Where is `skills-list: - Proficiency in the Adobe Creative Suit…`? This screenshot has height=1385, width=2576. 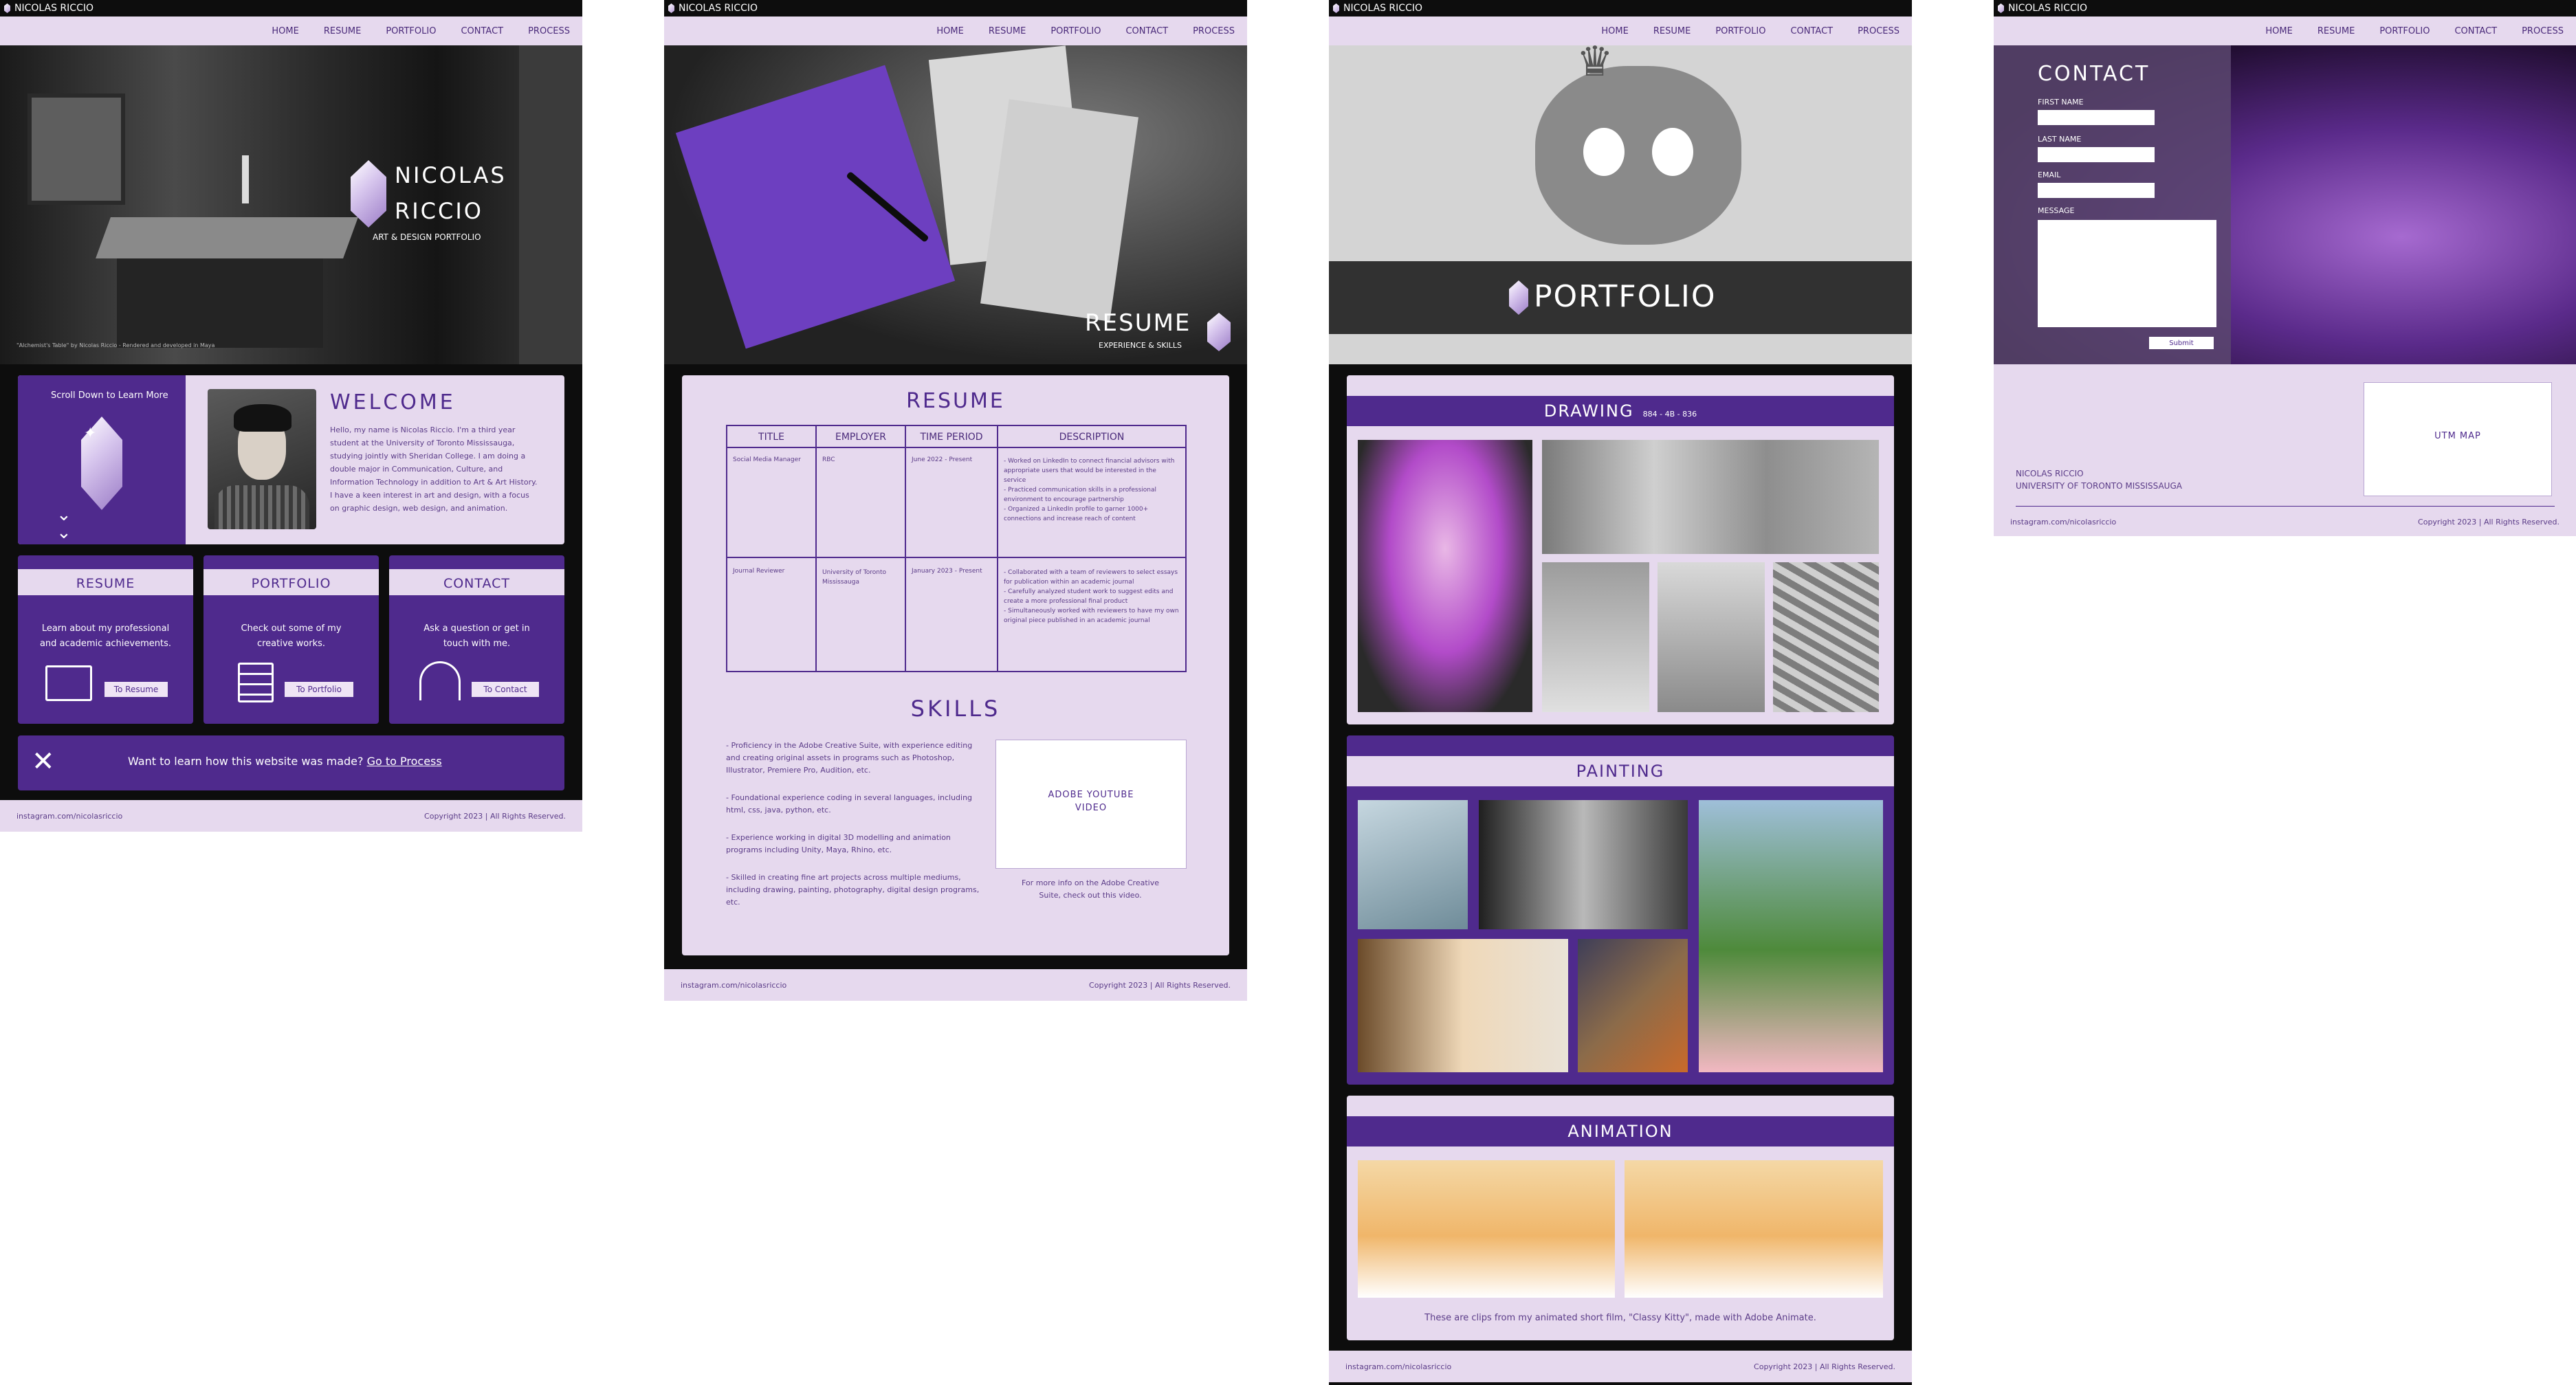 skills-list: - Proficiency in the Adobe Creative Suit… is located at coordinates (856, 825).